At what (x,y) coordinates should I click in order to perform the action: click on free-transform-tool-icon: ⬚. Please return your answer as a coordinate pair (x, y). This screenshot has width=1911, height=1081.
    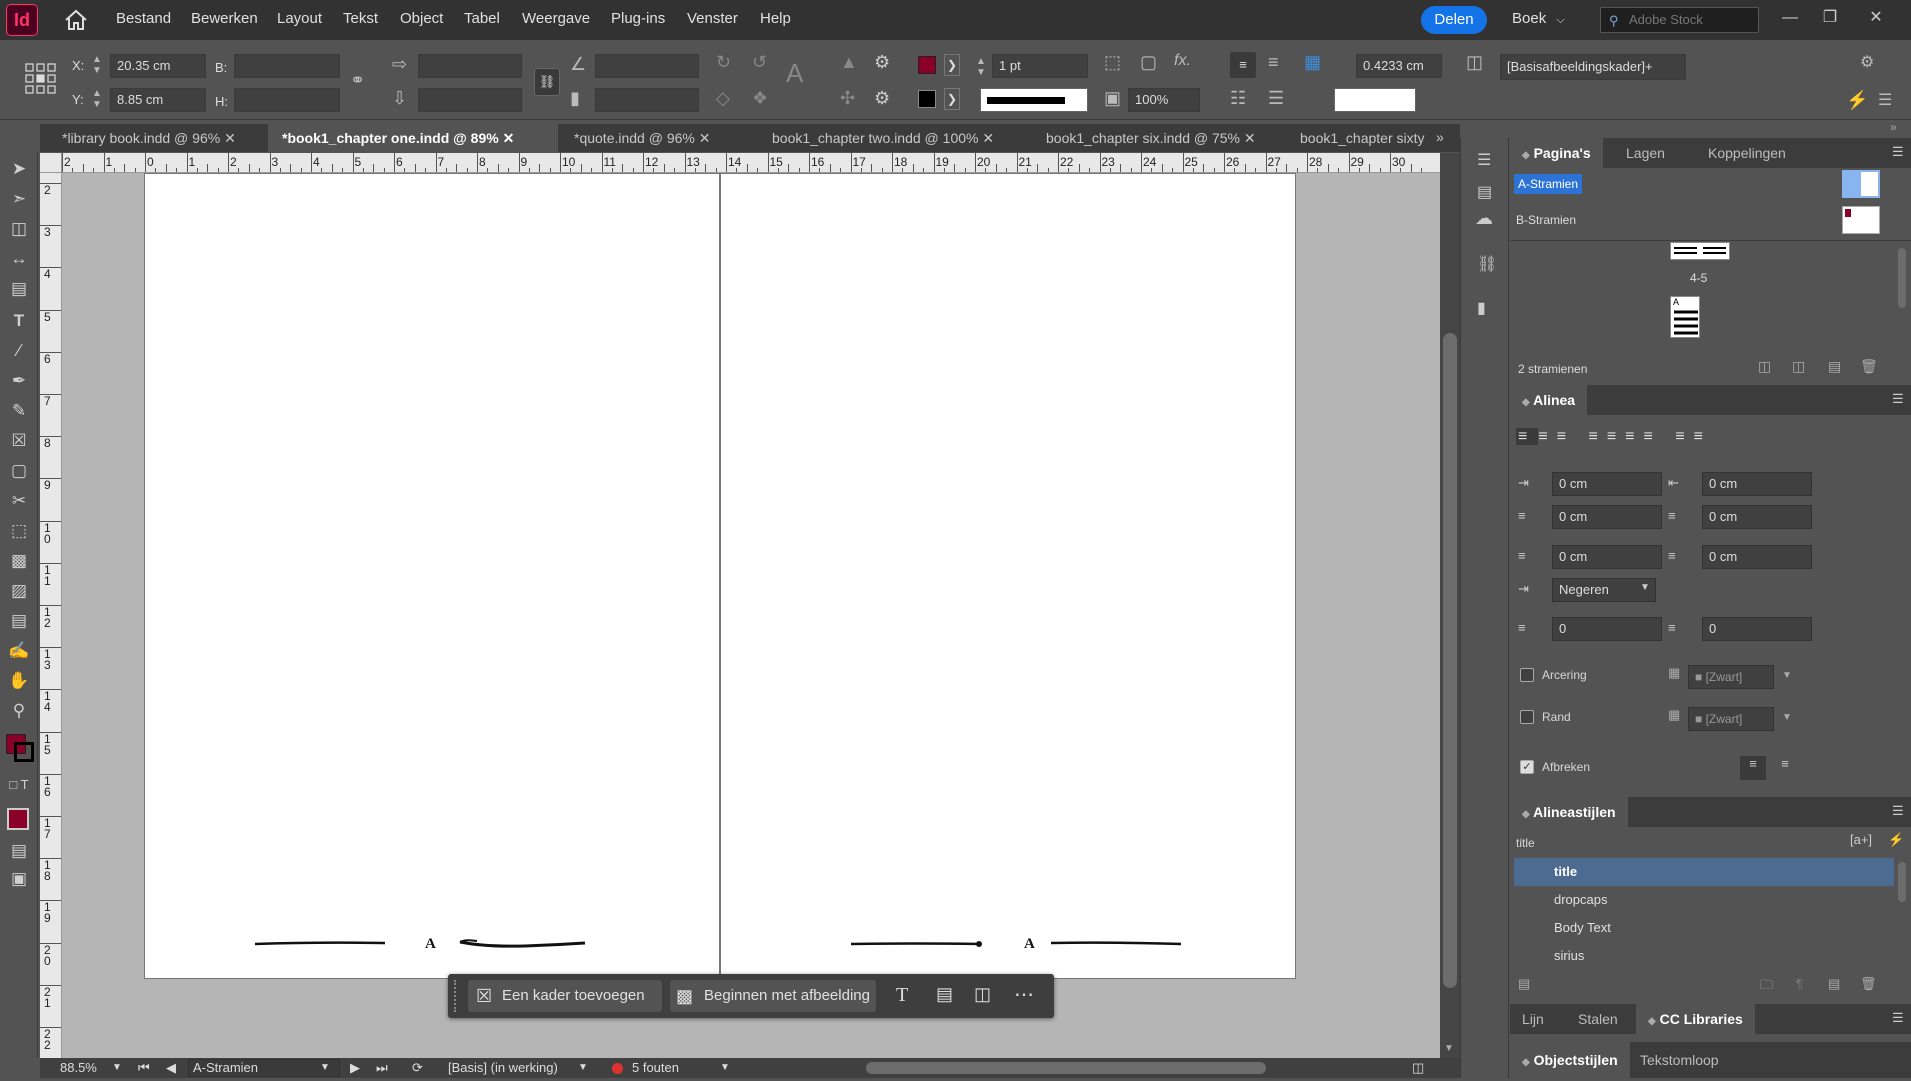
    Looking at the image, I should click on (19, 531).